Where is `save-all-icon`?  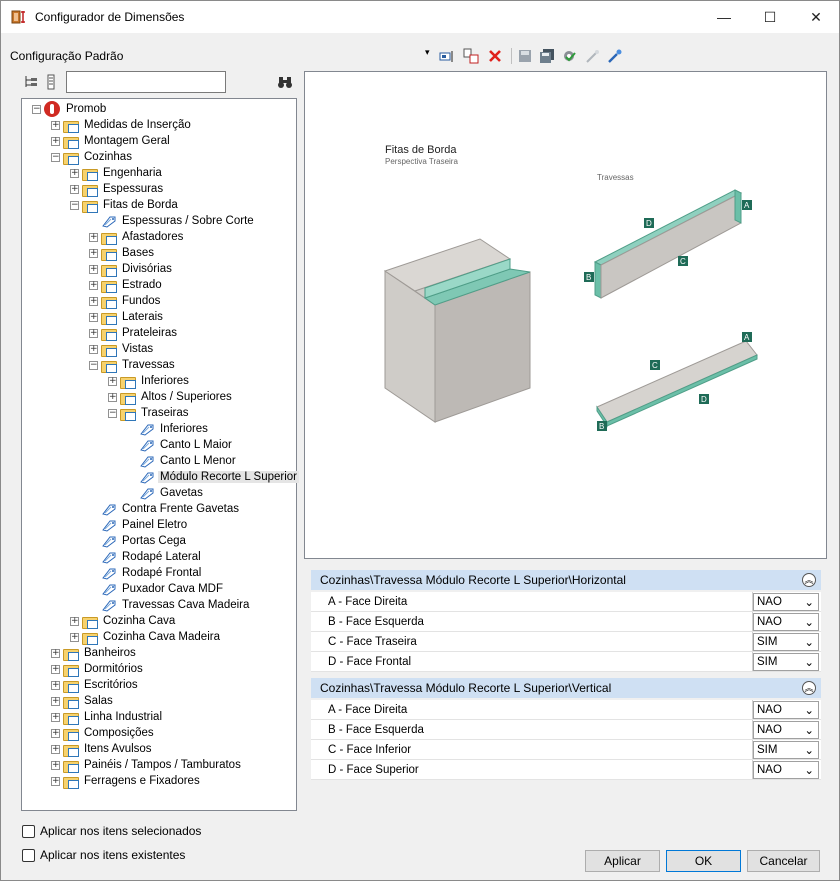
save-all-icon is located at coordinates (547, 56).